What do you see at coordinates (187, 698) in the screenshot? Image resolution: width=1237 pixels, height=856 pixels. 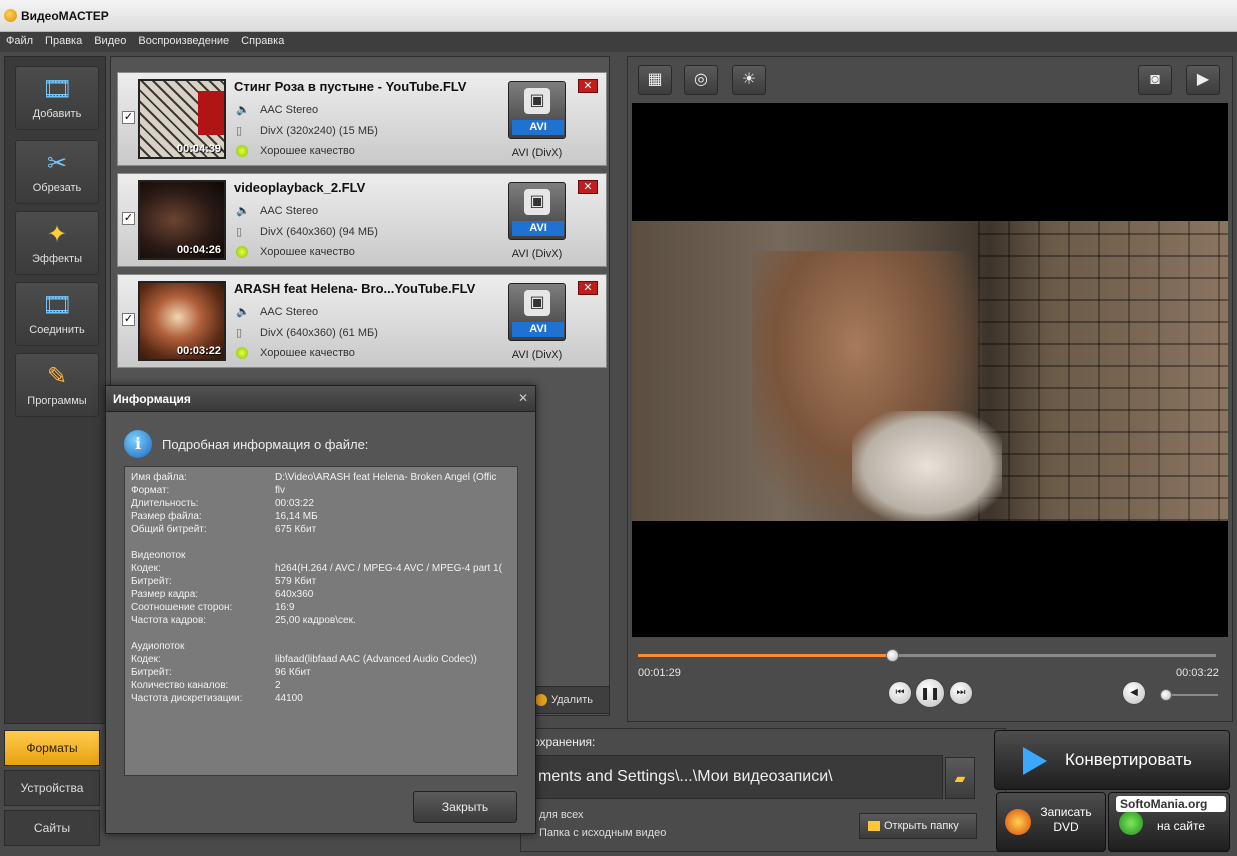 I see `info-key: Частота дискретизации:` at bounding box center [187, 698].